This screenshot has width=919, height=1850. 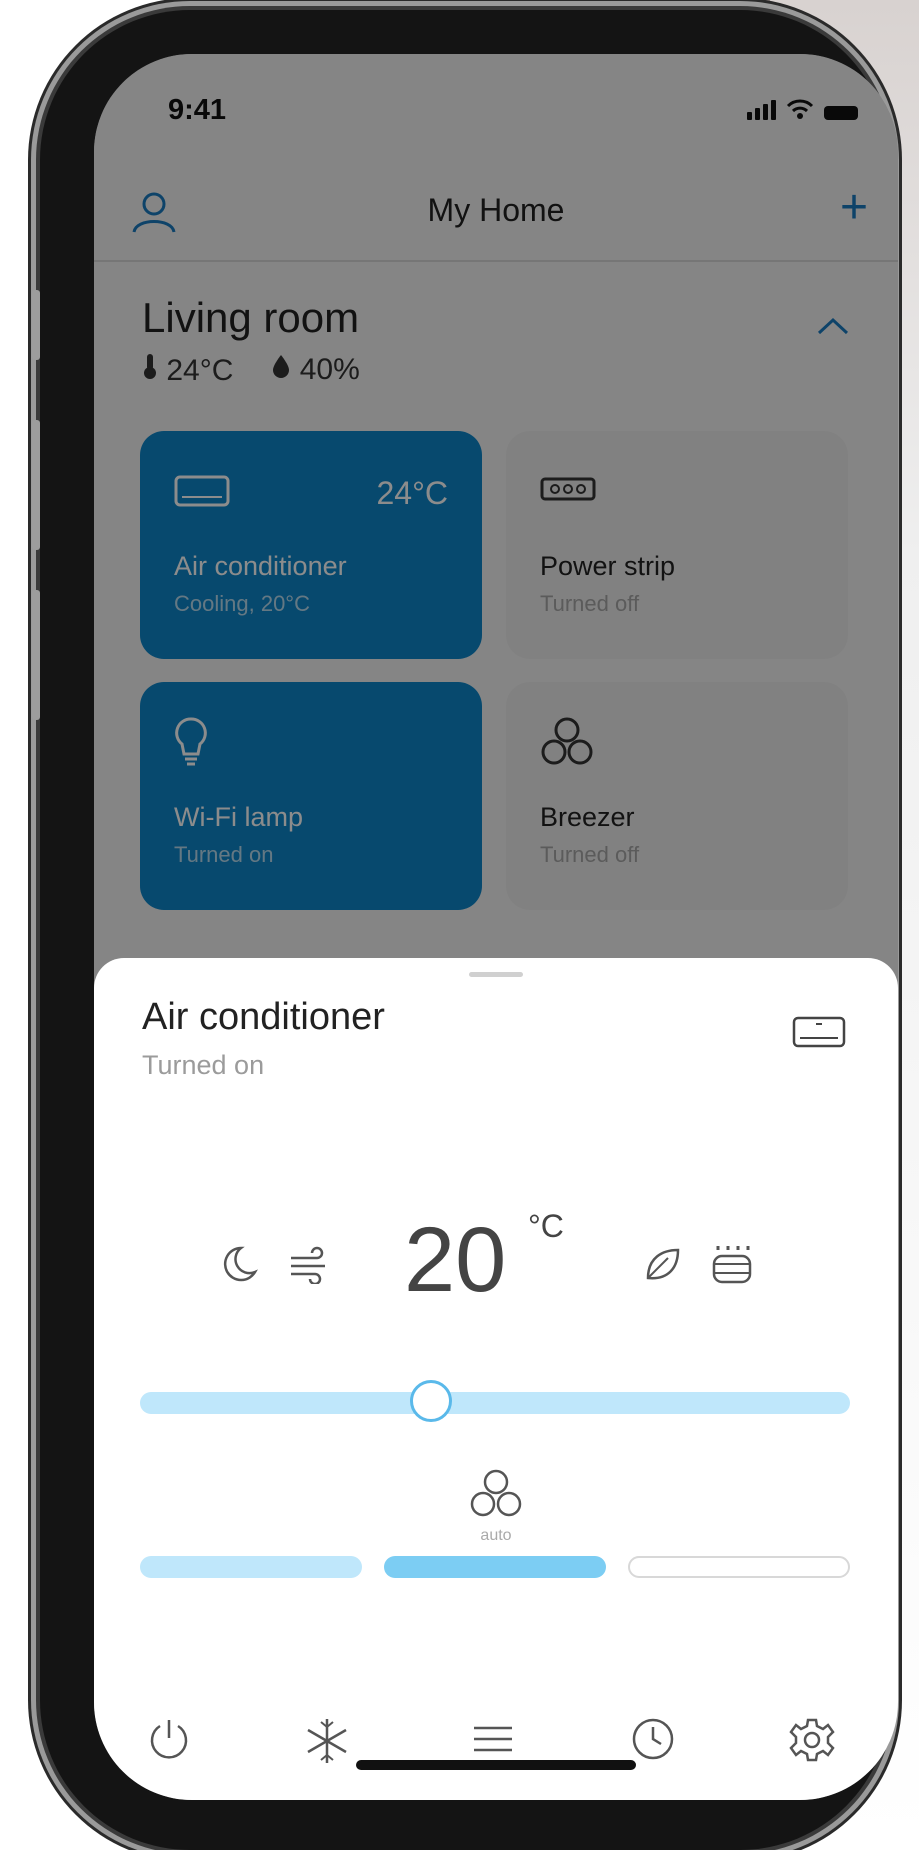 I want to click on wind-icon, so click(x=309, y=1264).